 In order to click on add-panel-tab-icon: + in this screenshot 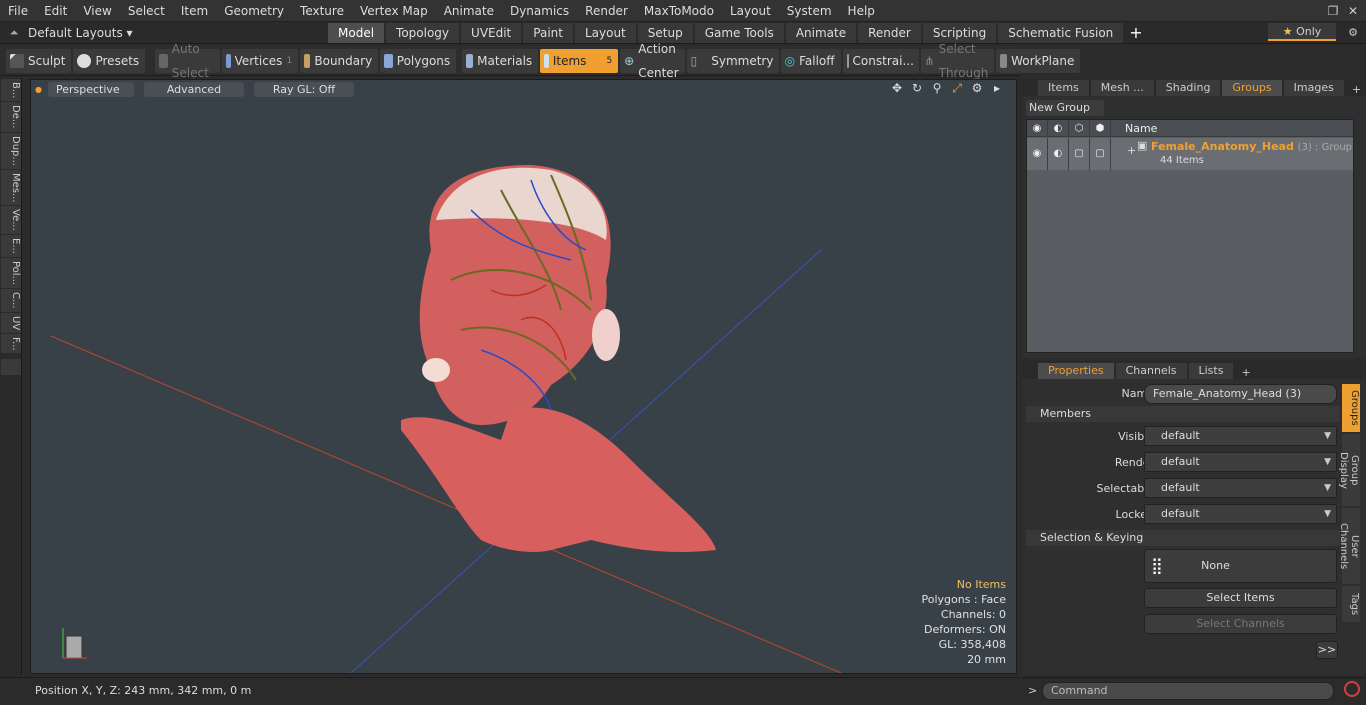, I will do `click(1356, 89)`.